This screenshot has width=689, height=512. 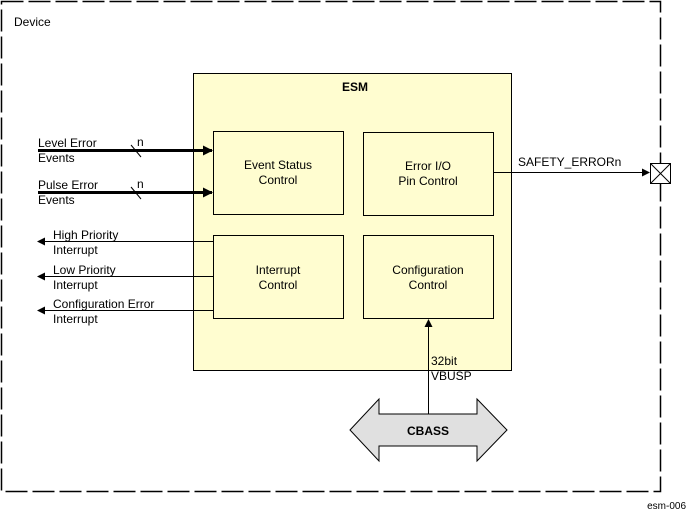 What do you see at coordinates (660, 173) in the screenshot?
I see `device-pin-icon` at bounding box center [660, 173].